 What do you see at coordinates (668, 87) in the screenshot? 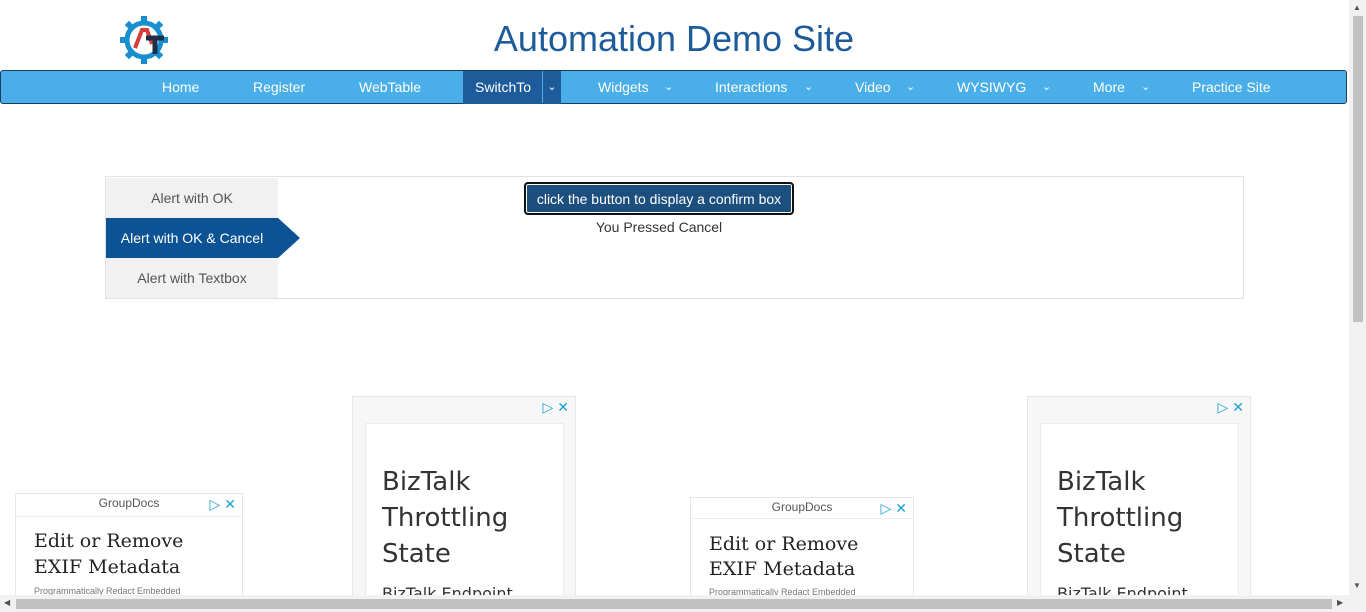
I see `widgets-chevron-down-icon: ⌄` at bounding box center [668, 87].